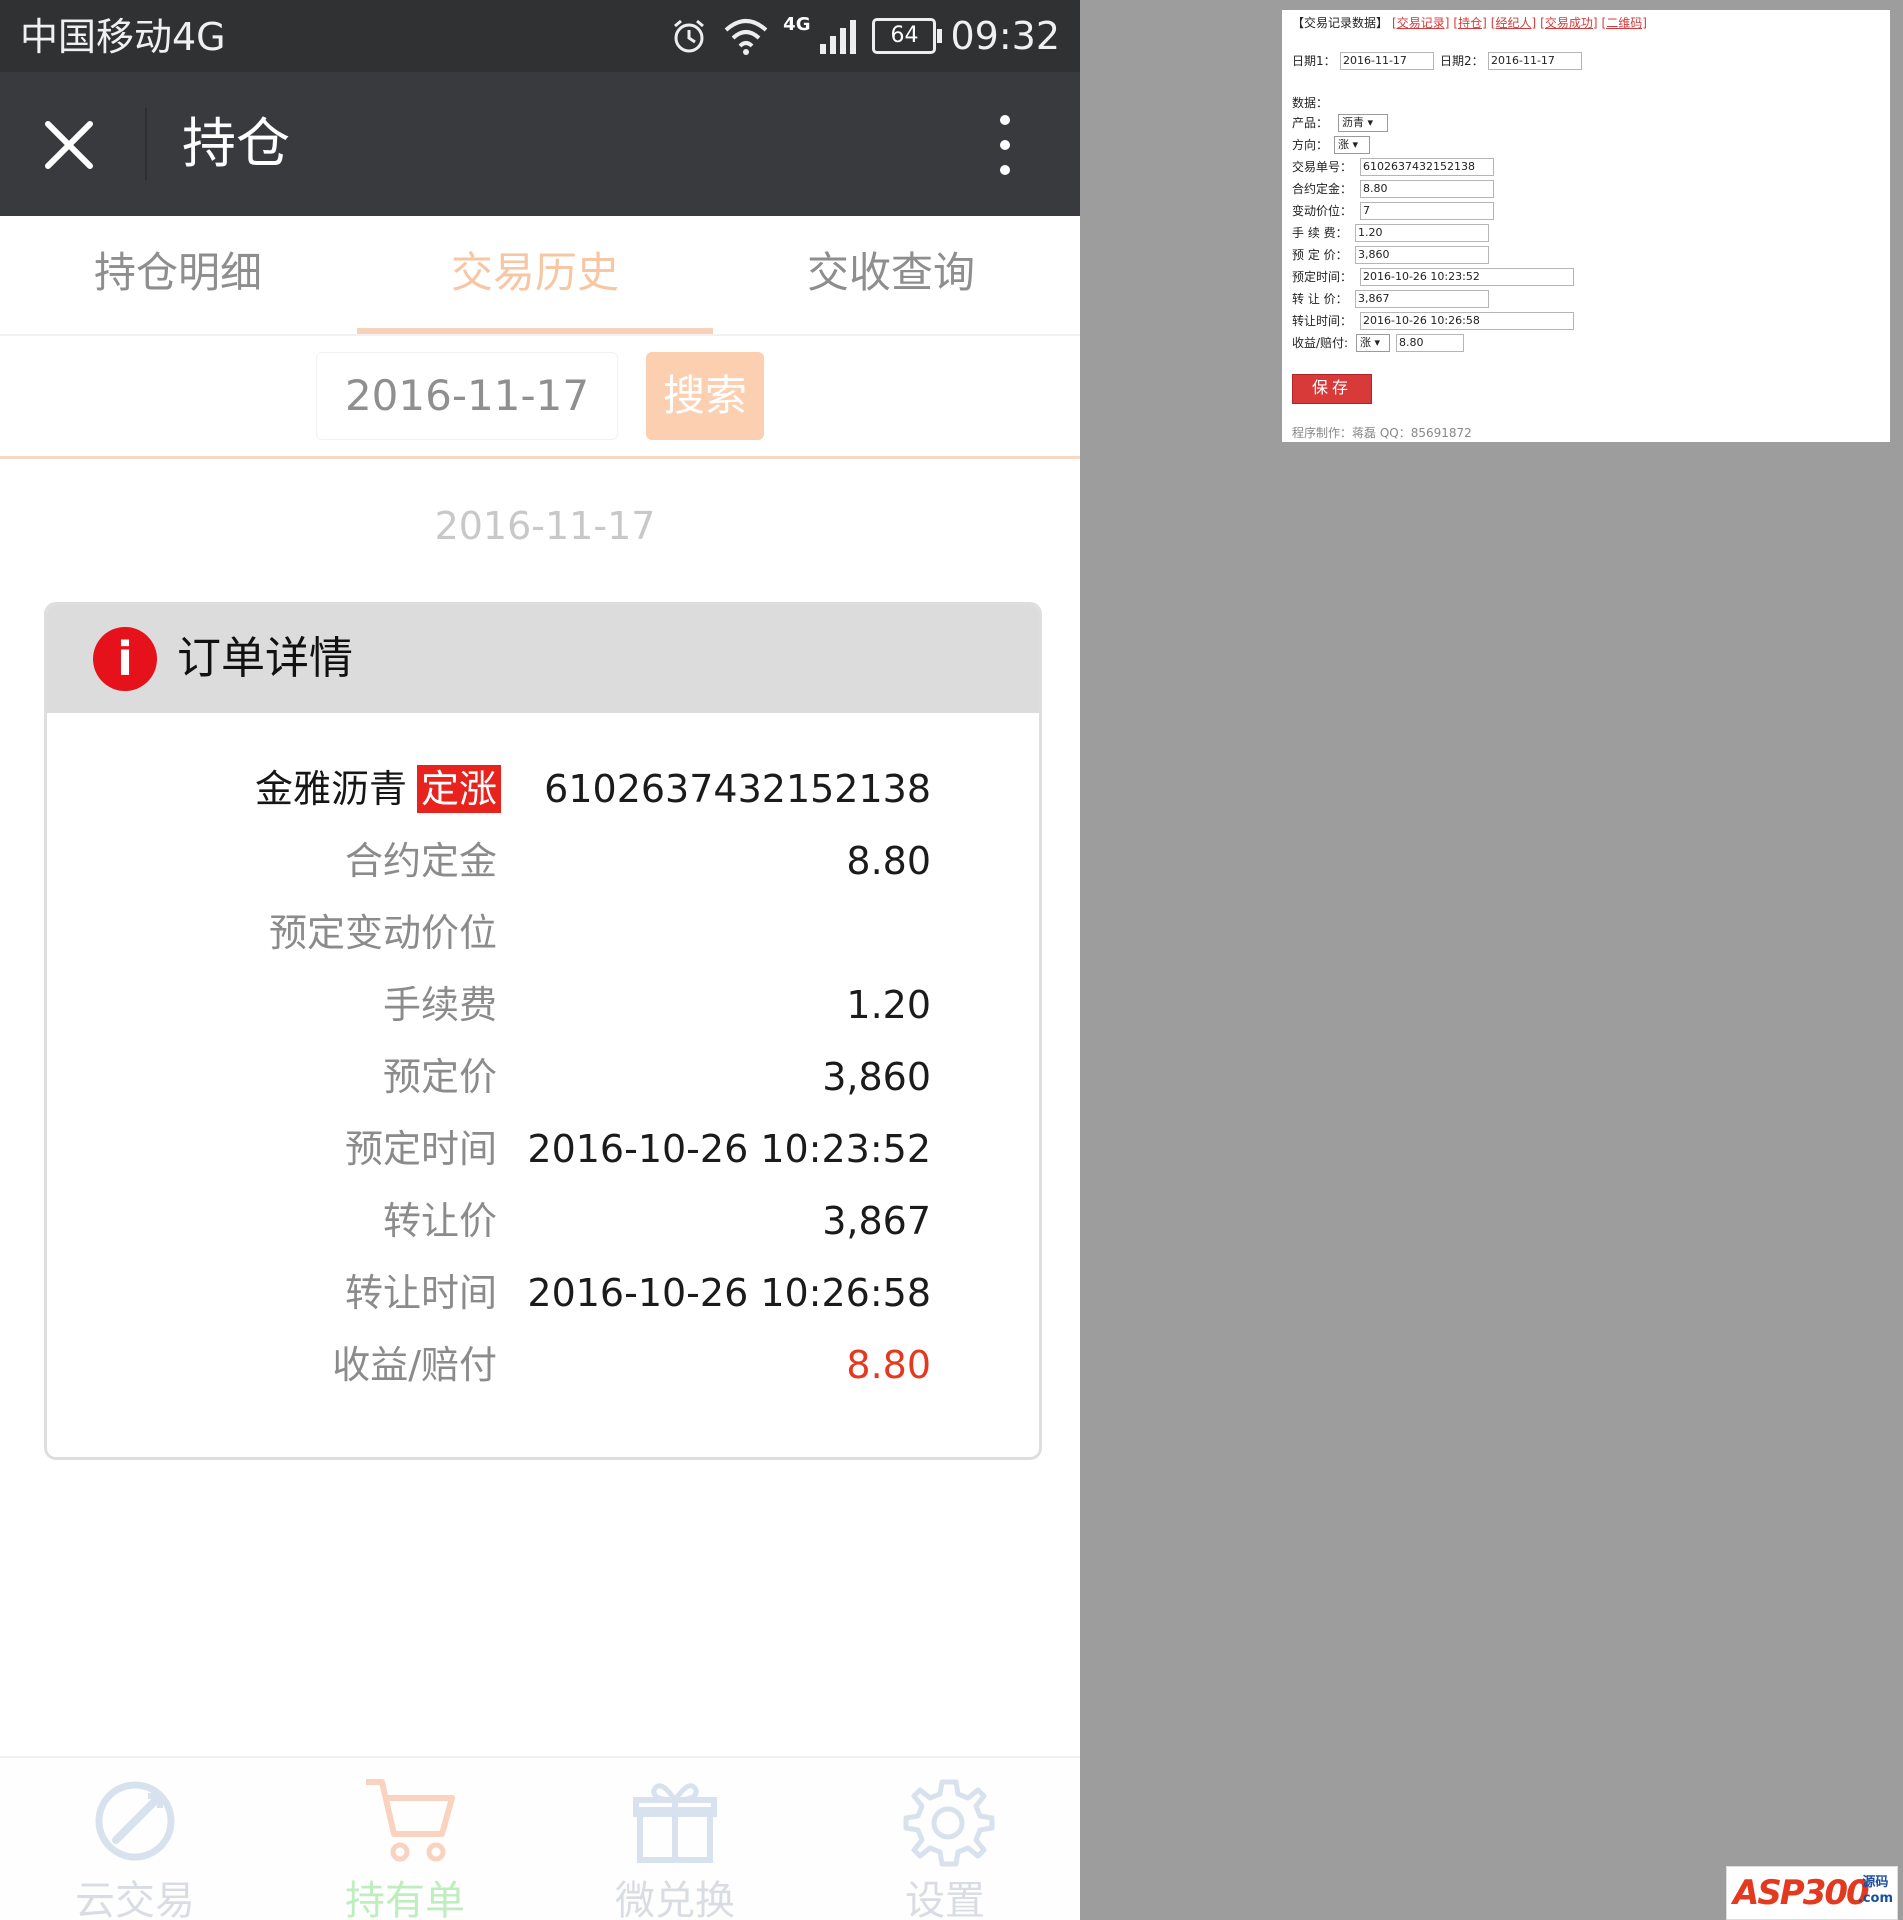 The image size is (1903, 1920). I want to click on title-divider, so click(146, 144).